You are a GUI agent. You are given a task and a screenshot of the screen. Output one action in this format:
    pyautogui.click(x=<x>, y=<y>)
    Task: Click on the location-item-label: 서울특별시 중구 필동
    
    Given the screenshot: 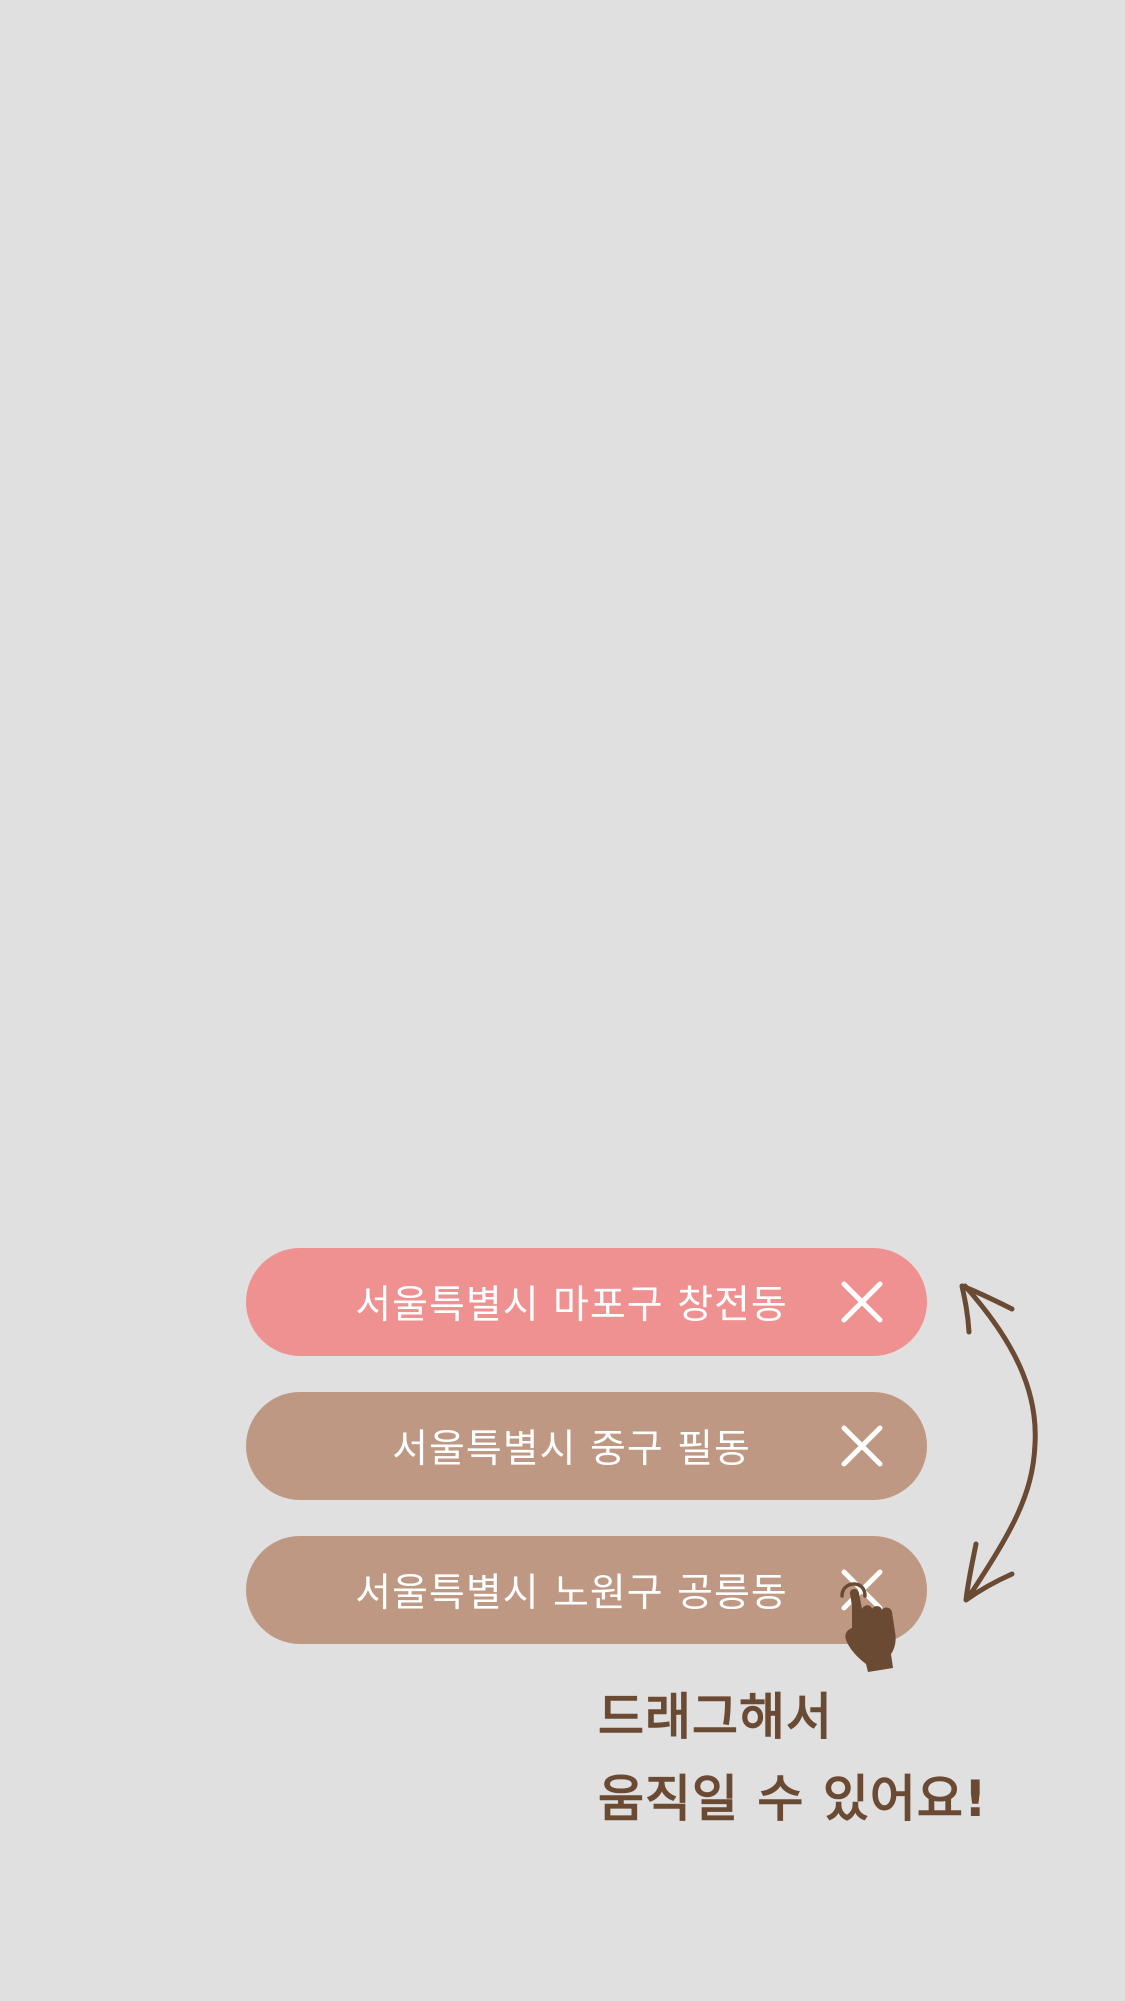 What is the action you would take?
    pyautogui.click(x=571, y=1449)
    